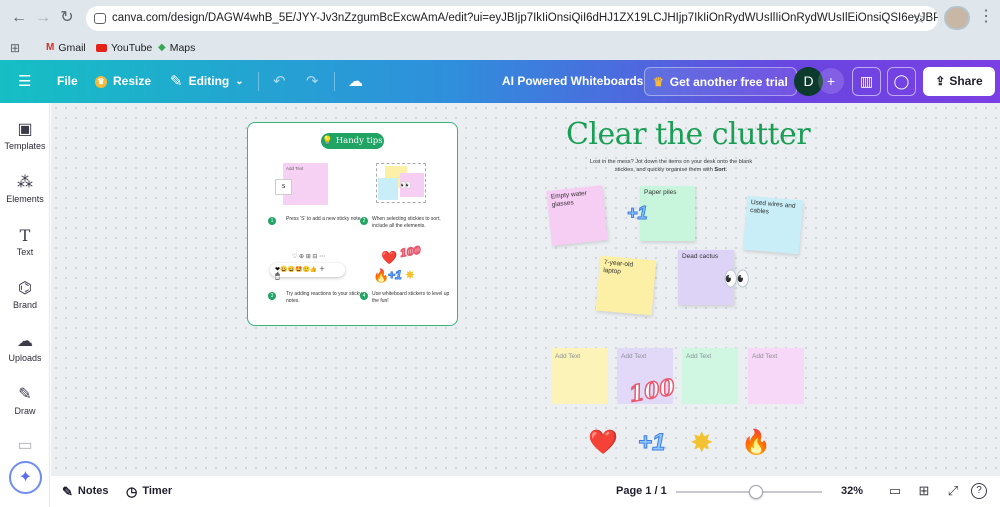  What do you see at coordinates (272, 296) in the screenshot?
I see `tip-number: 3` at bounding box center [272, 296].